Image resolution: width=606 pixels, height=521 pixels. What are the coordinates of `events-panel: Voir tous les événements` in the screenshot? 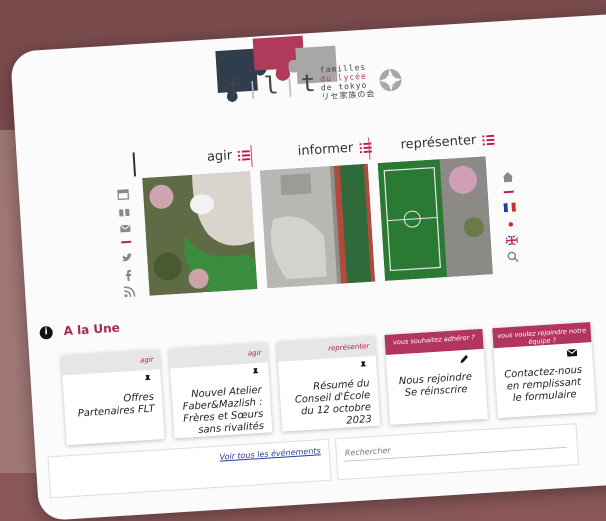 It's located at (189, 468).